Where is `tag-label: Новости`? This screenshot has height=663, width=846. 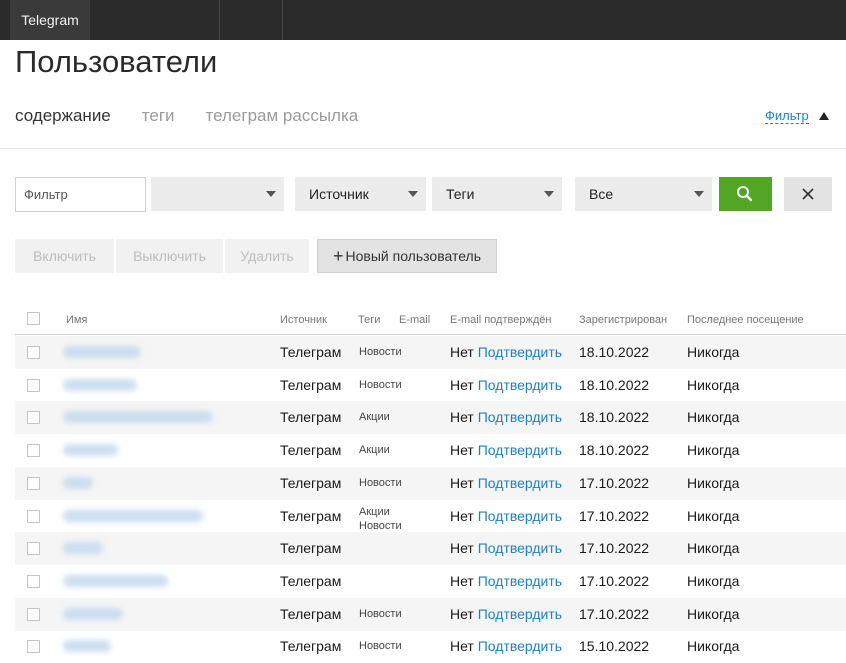
tag-label: Новости is located at coordinates (380, 482).